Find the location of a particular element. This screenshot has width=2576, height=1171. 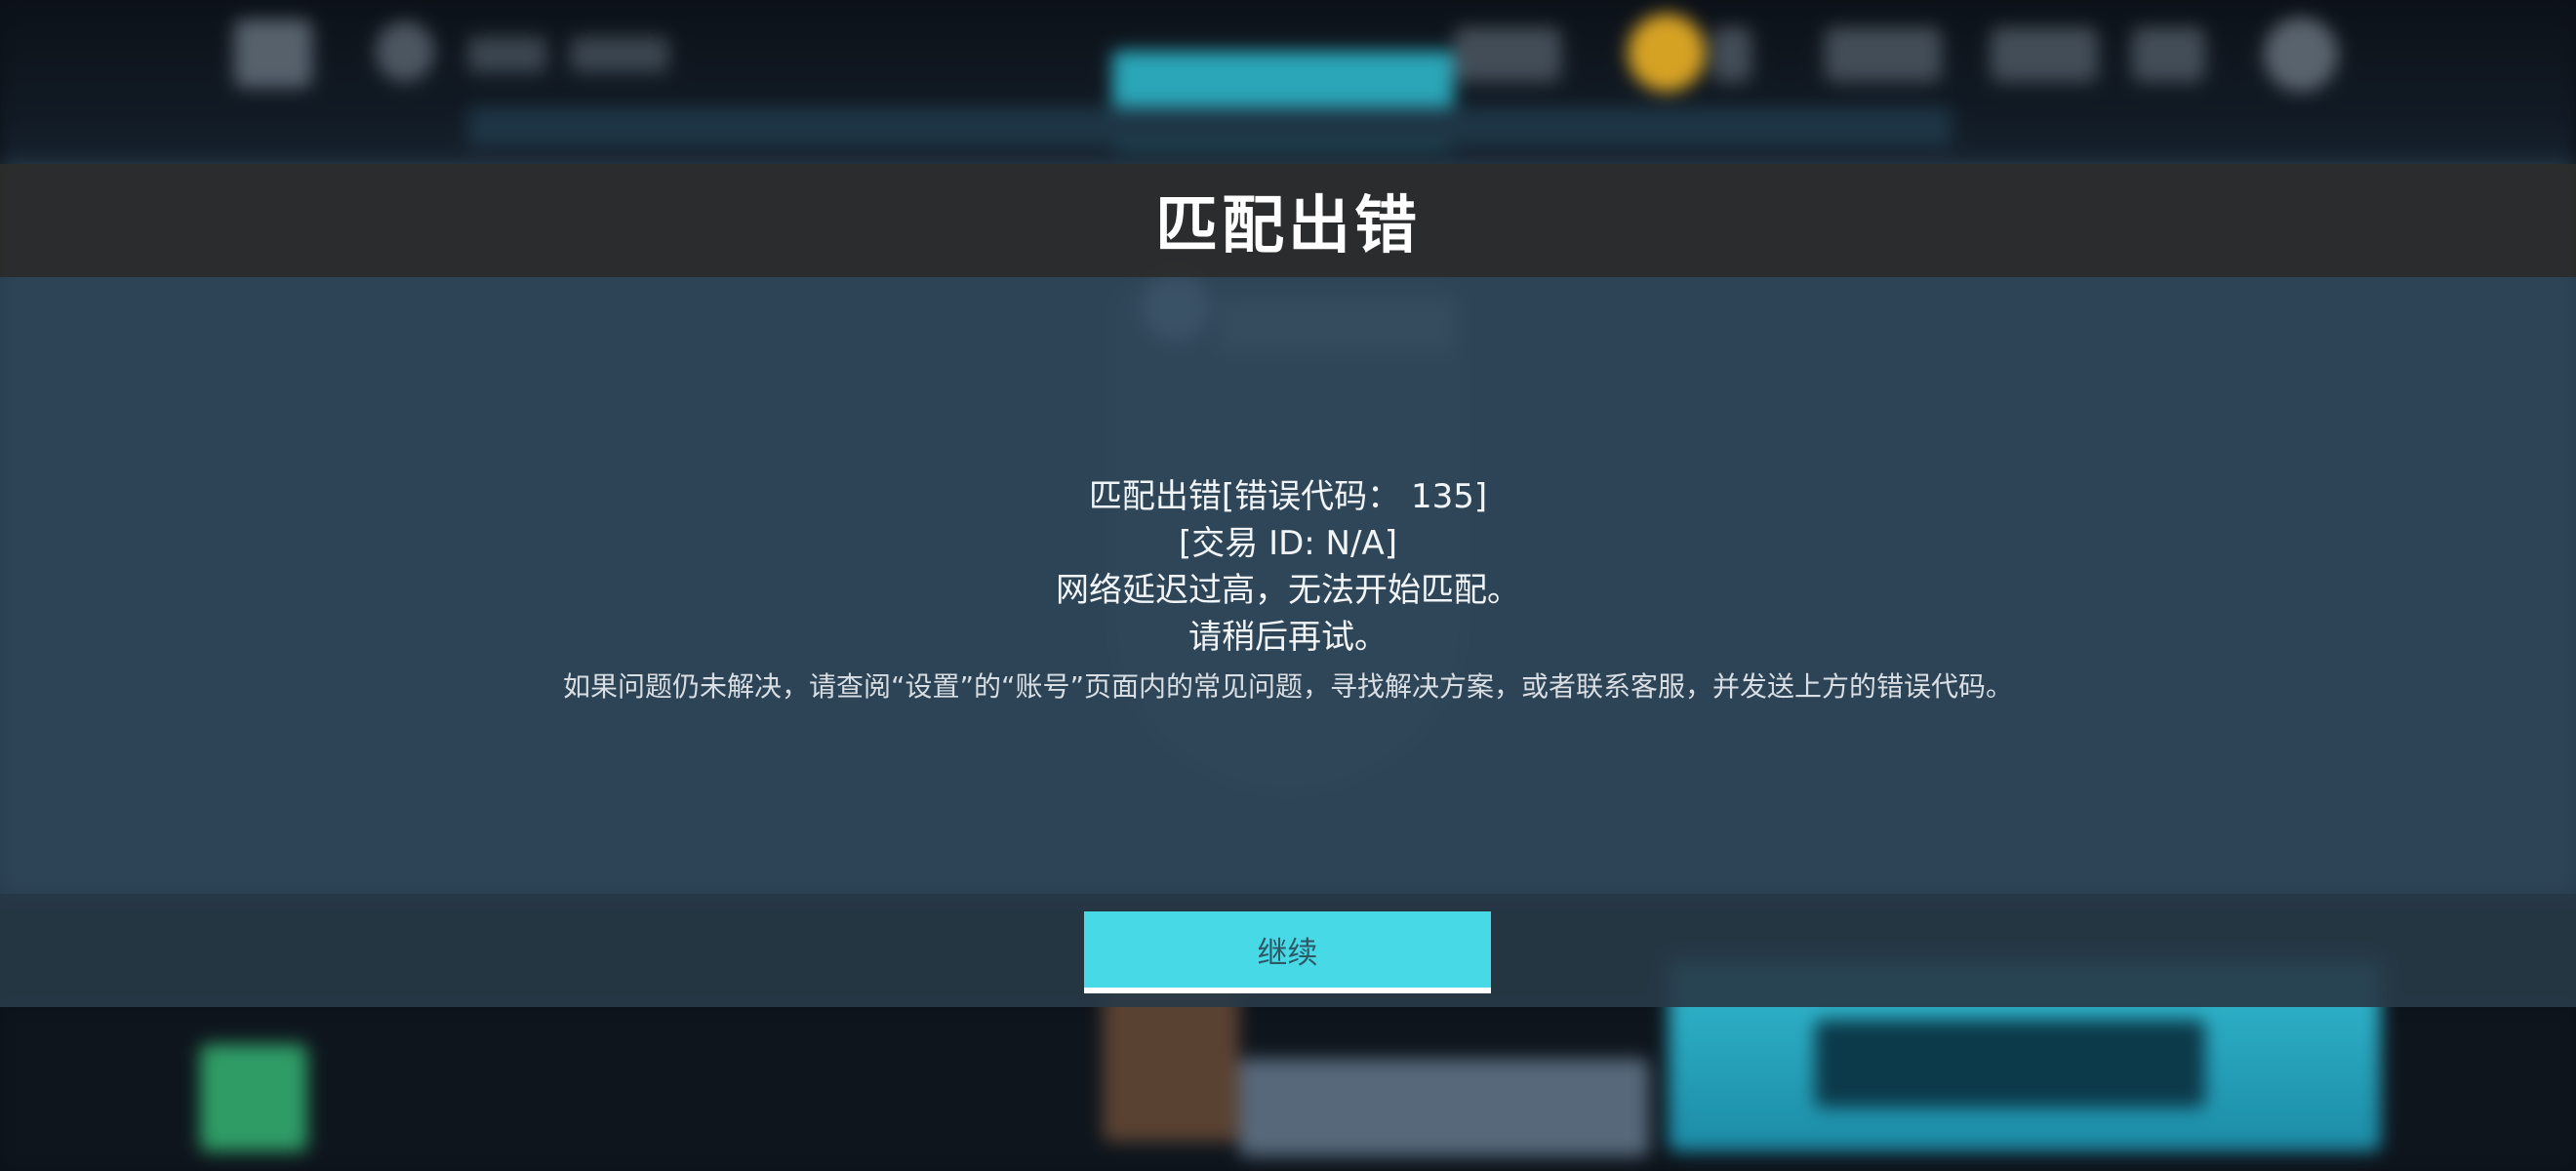

background-secondary-button is located at coordinates (1444, 1107).